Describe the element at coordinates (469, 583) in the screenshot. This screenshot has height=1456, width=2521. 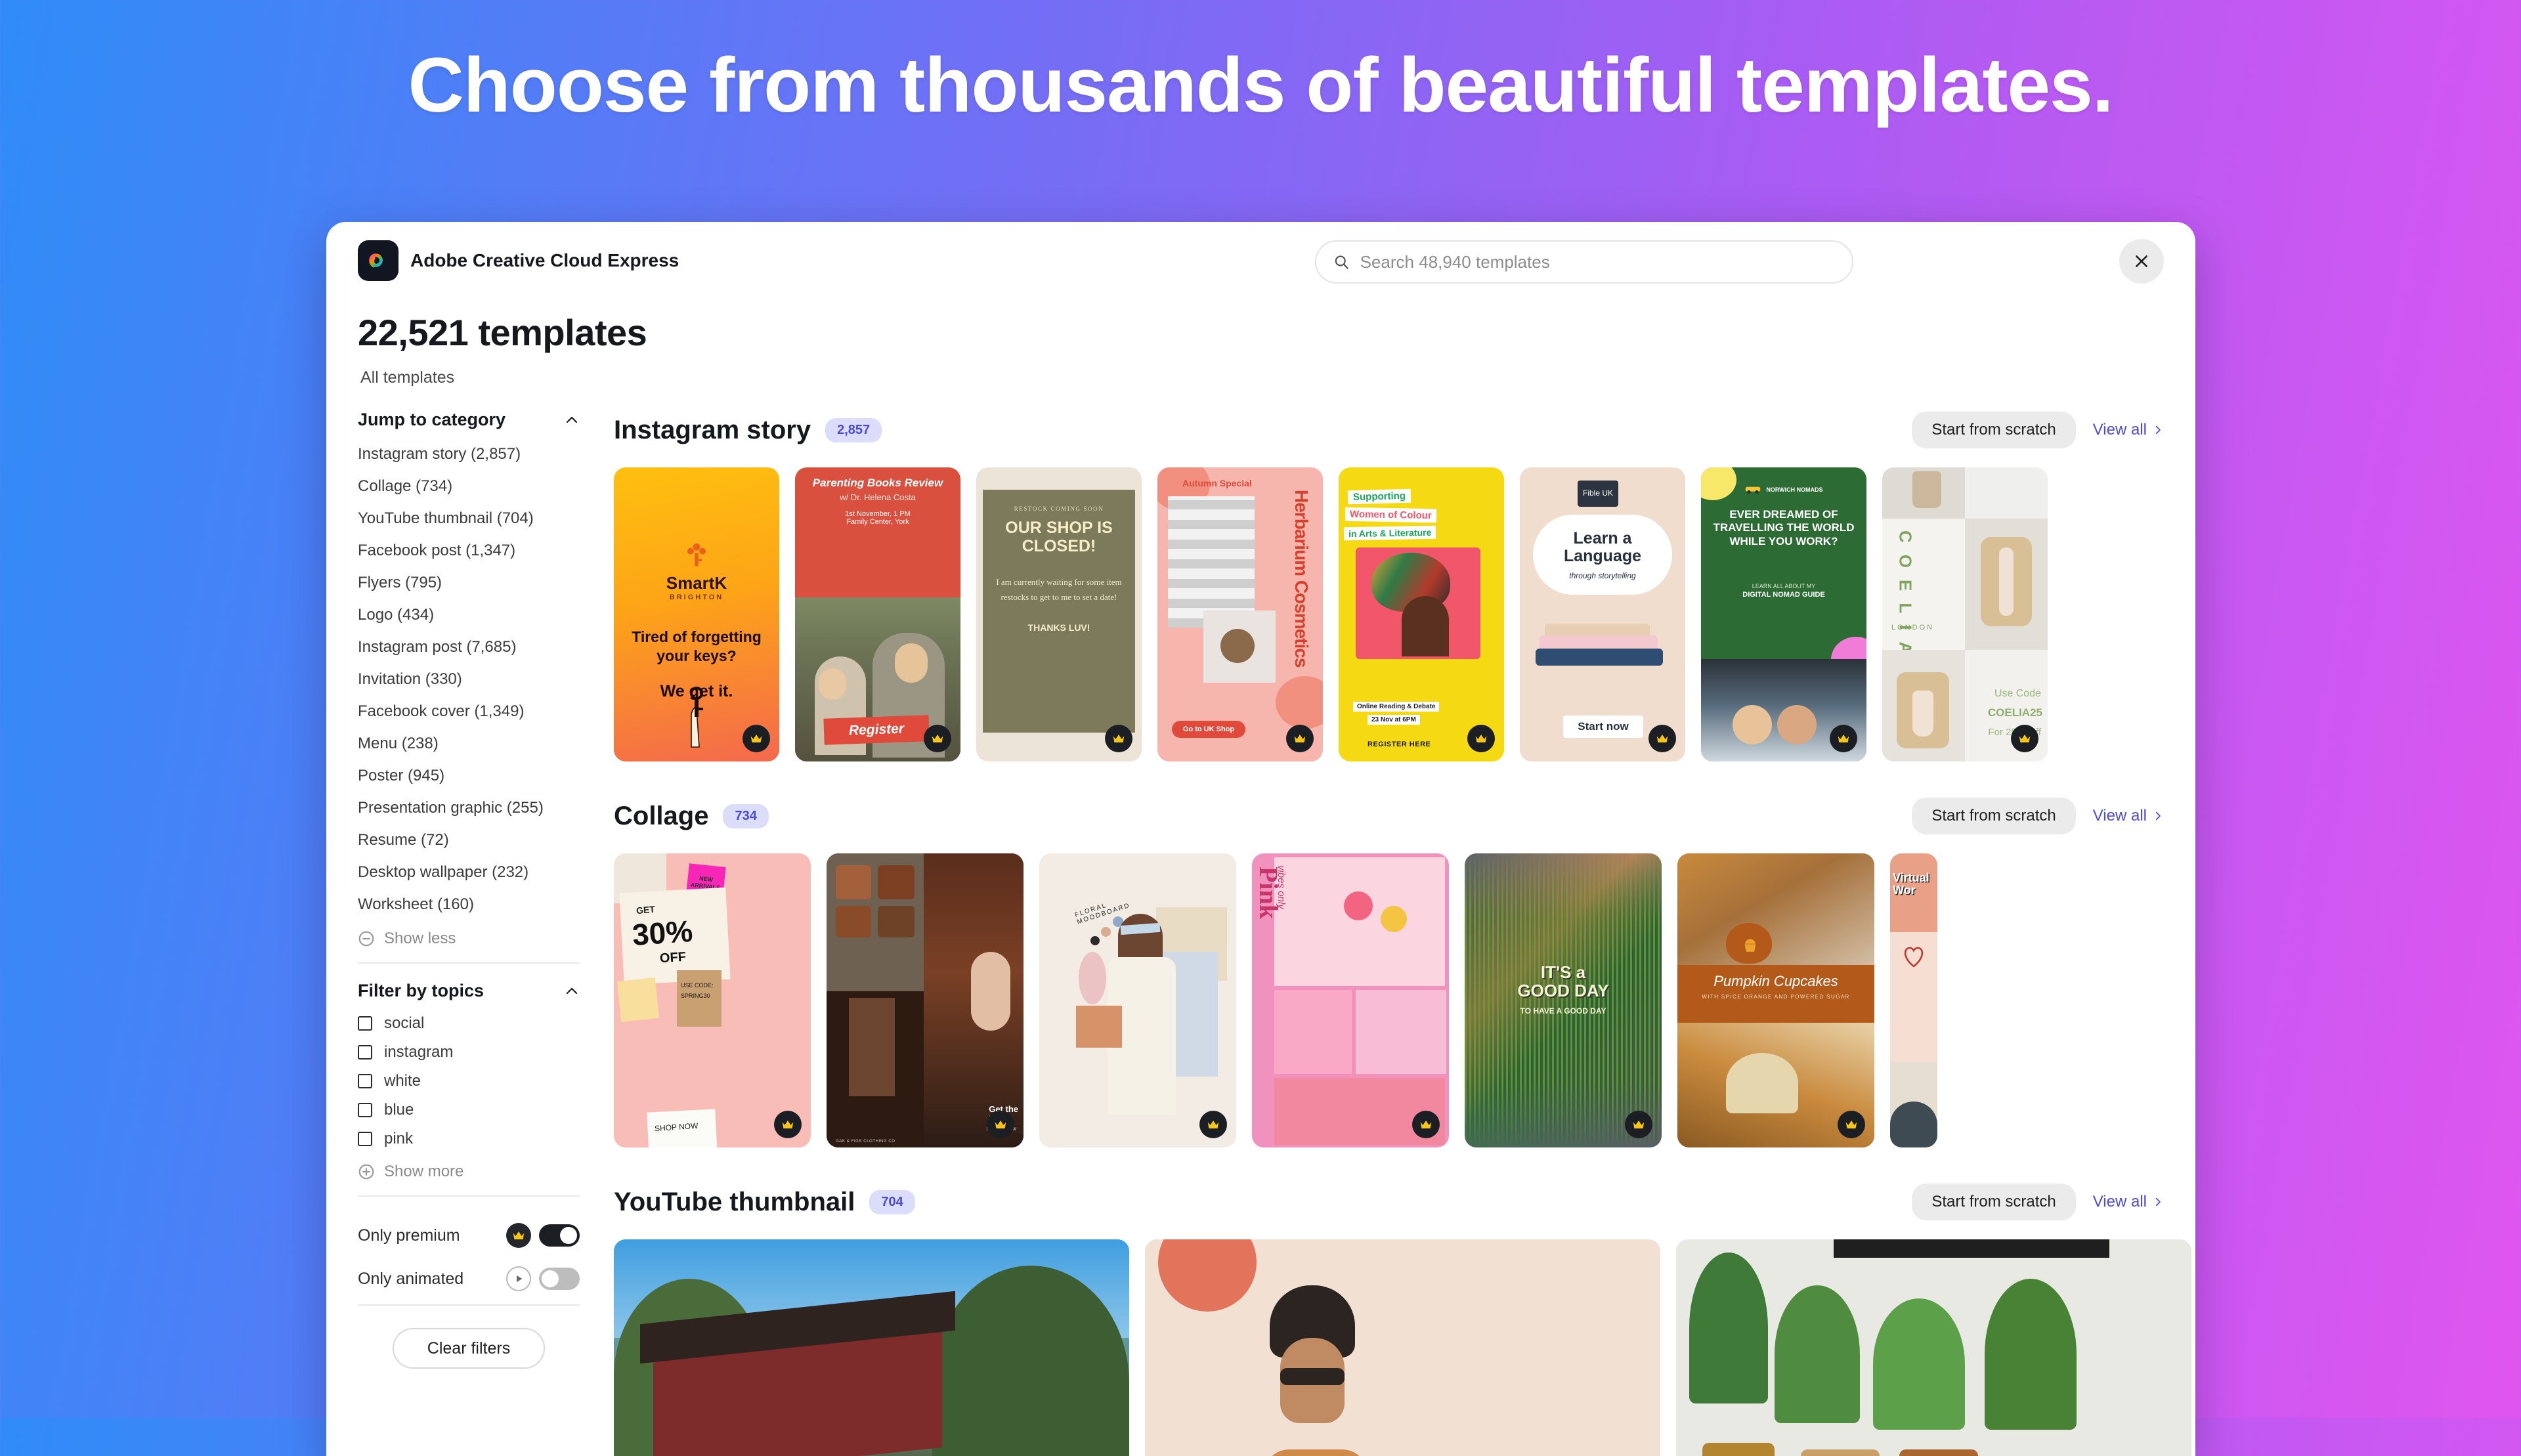
I see `category-item: Flyers (795)` at that location.